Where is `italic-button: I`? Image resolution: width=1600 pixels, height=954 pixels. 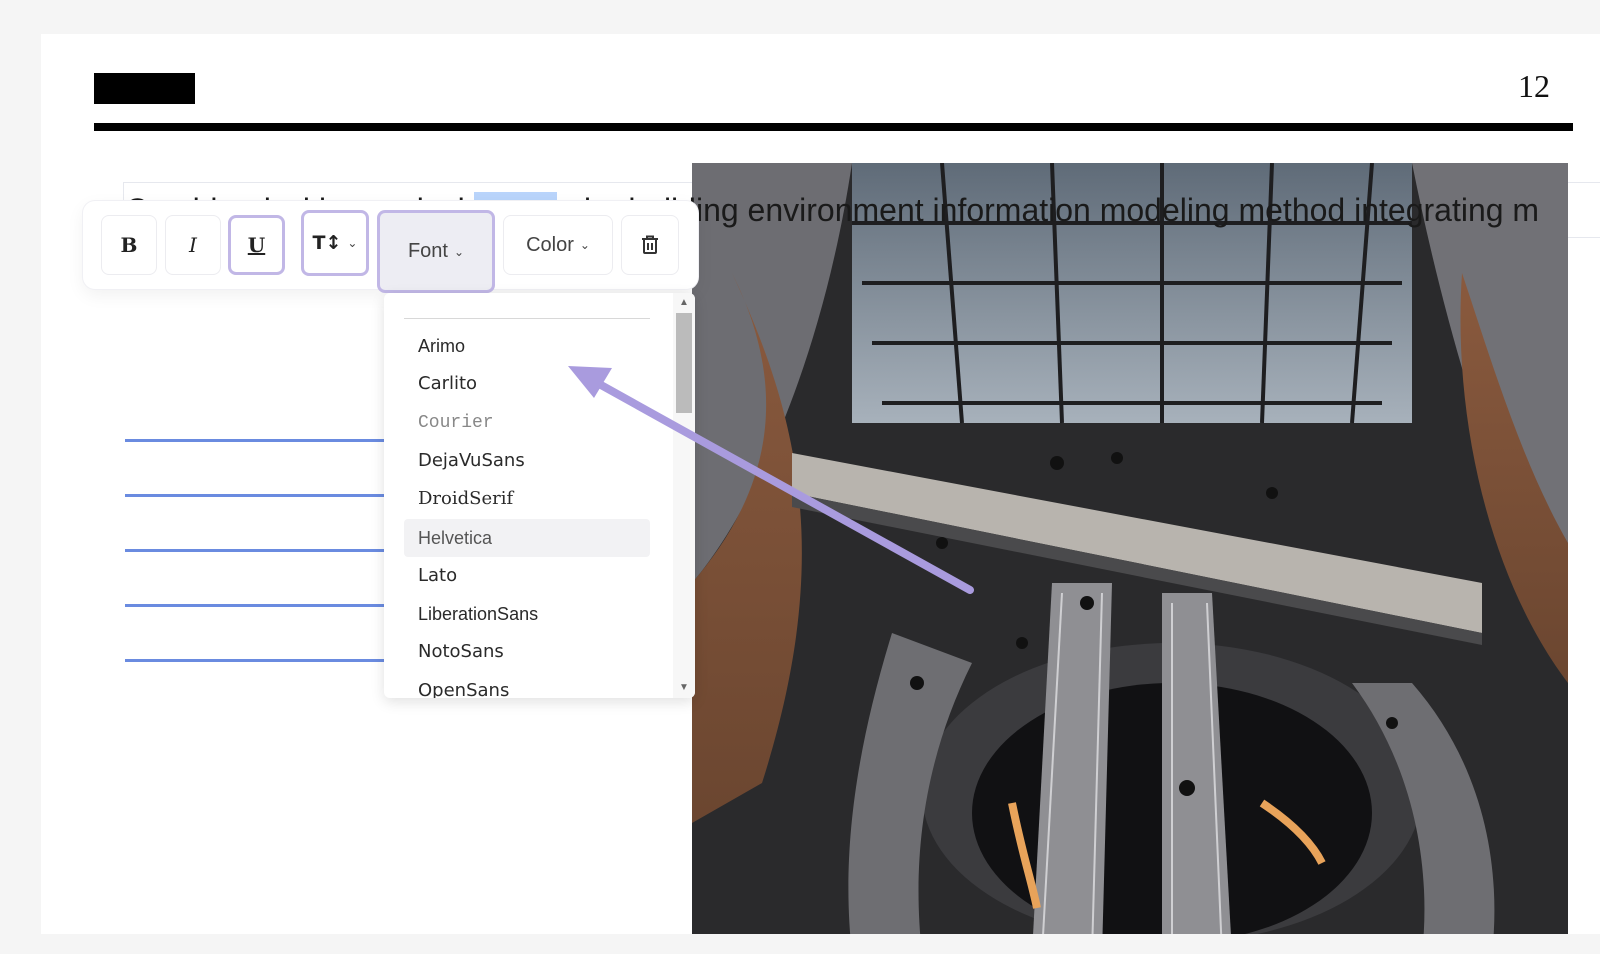 italic-button: I is located at coordinates (193, 245).